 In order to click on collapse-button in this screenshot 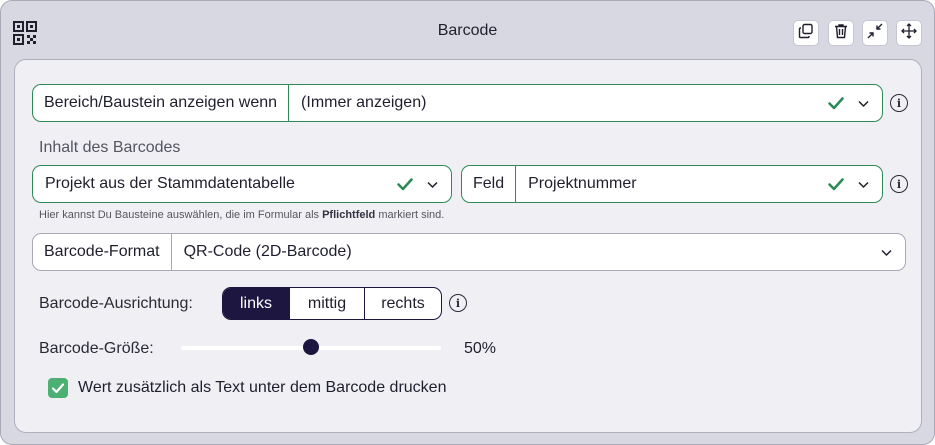, I will do `click(875, 33)`.